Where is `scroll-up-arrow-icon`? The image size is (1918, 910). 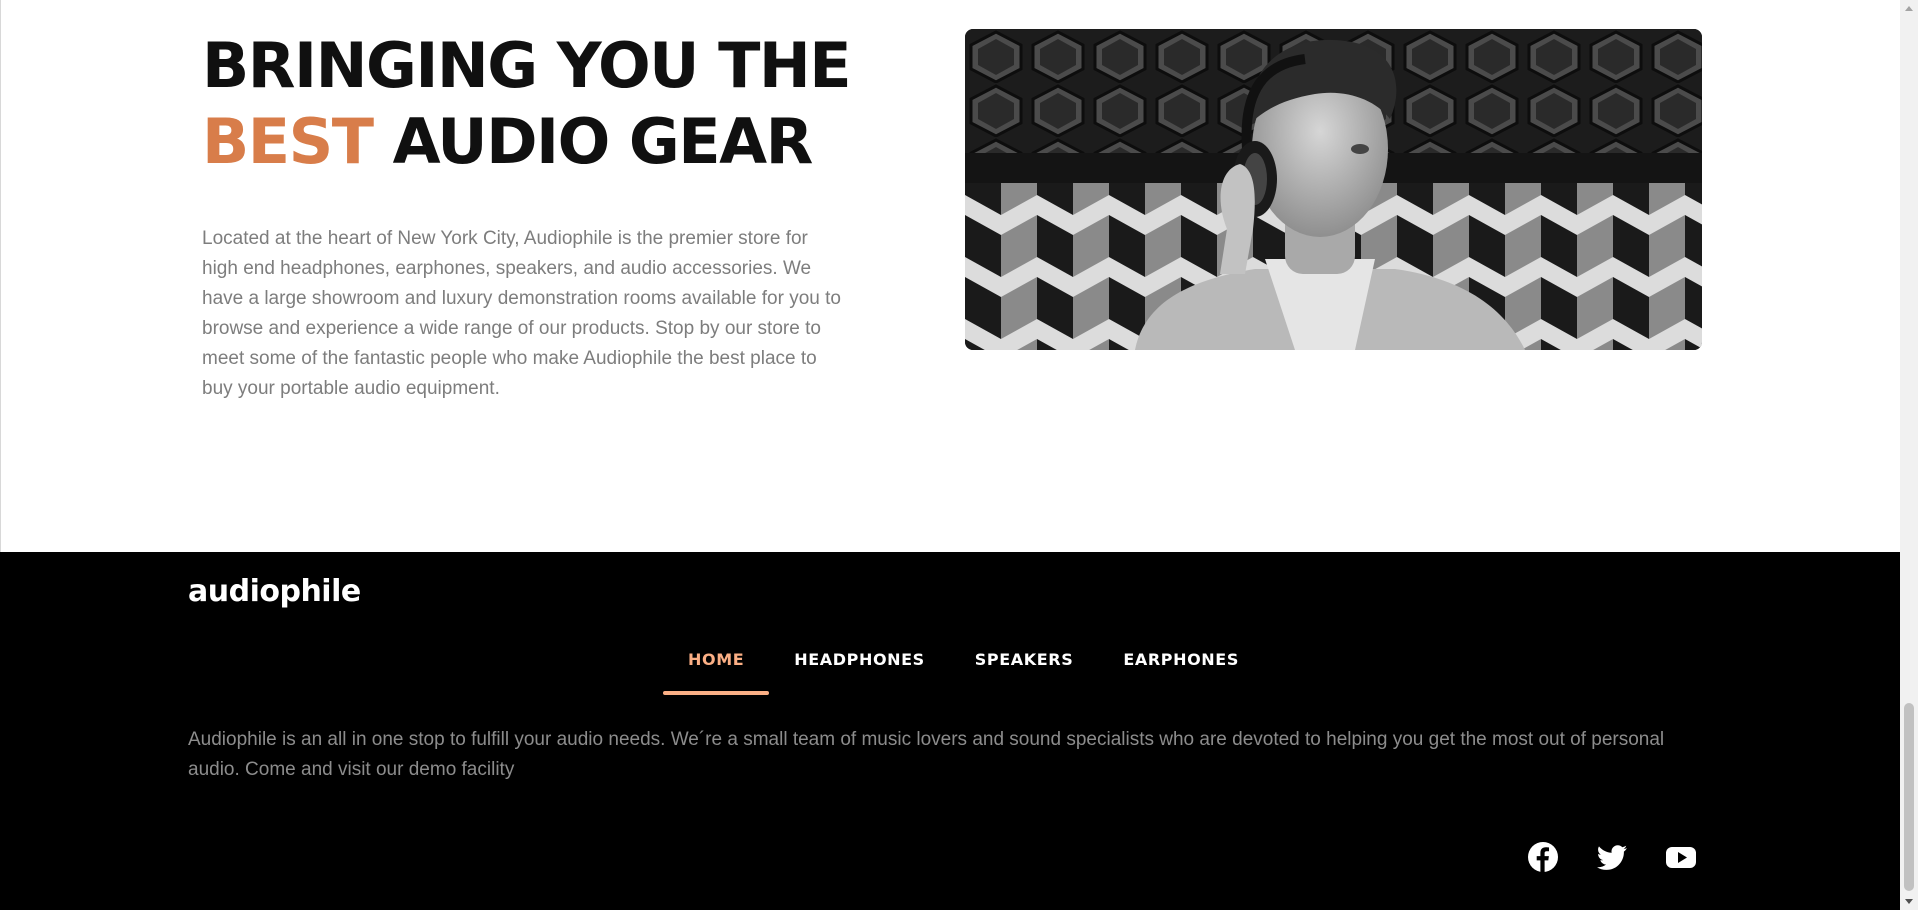 scroll-up-arrow-icon is located at coordinates (1909, 8).